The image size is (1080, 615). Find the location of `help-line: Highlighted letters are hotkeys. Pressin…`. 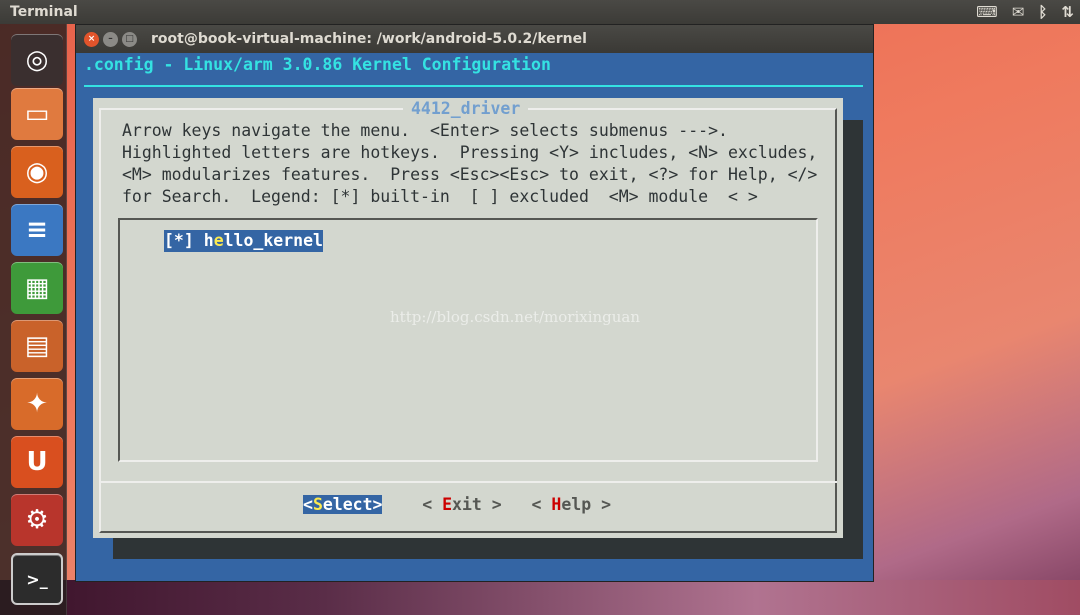

help-line: Highlighted letters are hotkeys. Pressin… is located at coordinates (470, 152).